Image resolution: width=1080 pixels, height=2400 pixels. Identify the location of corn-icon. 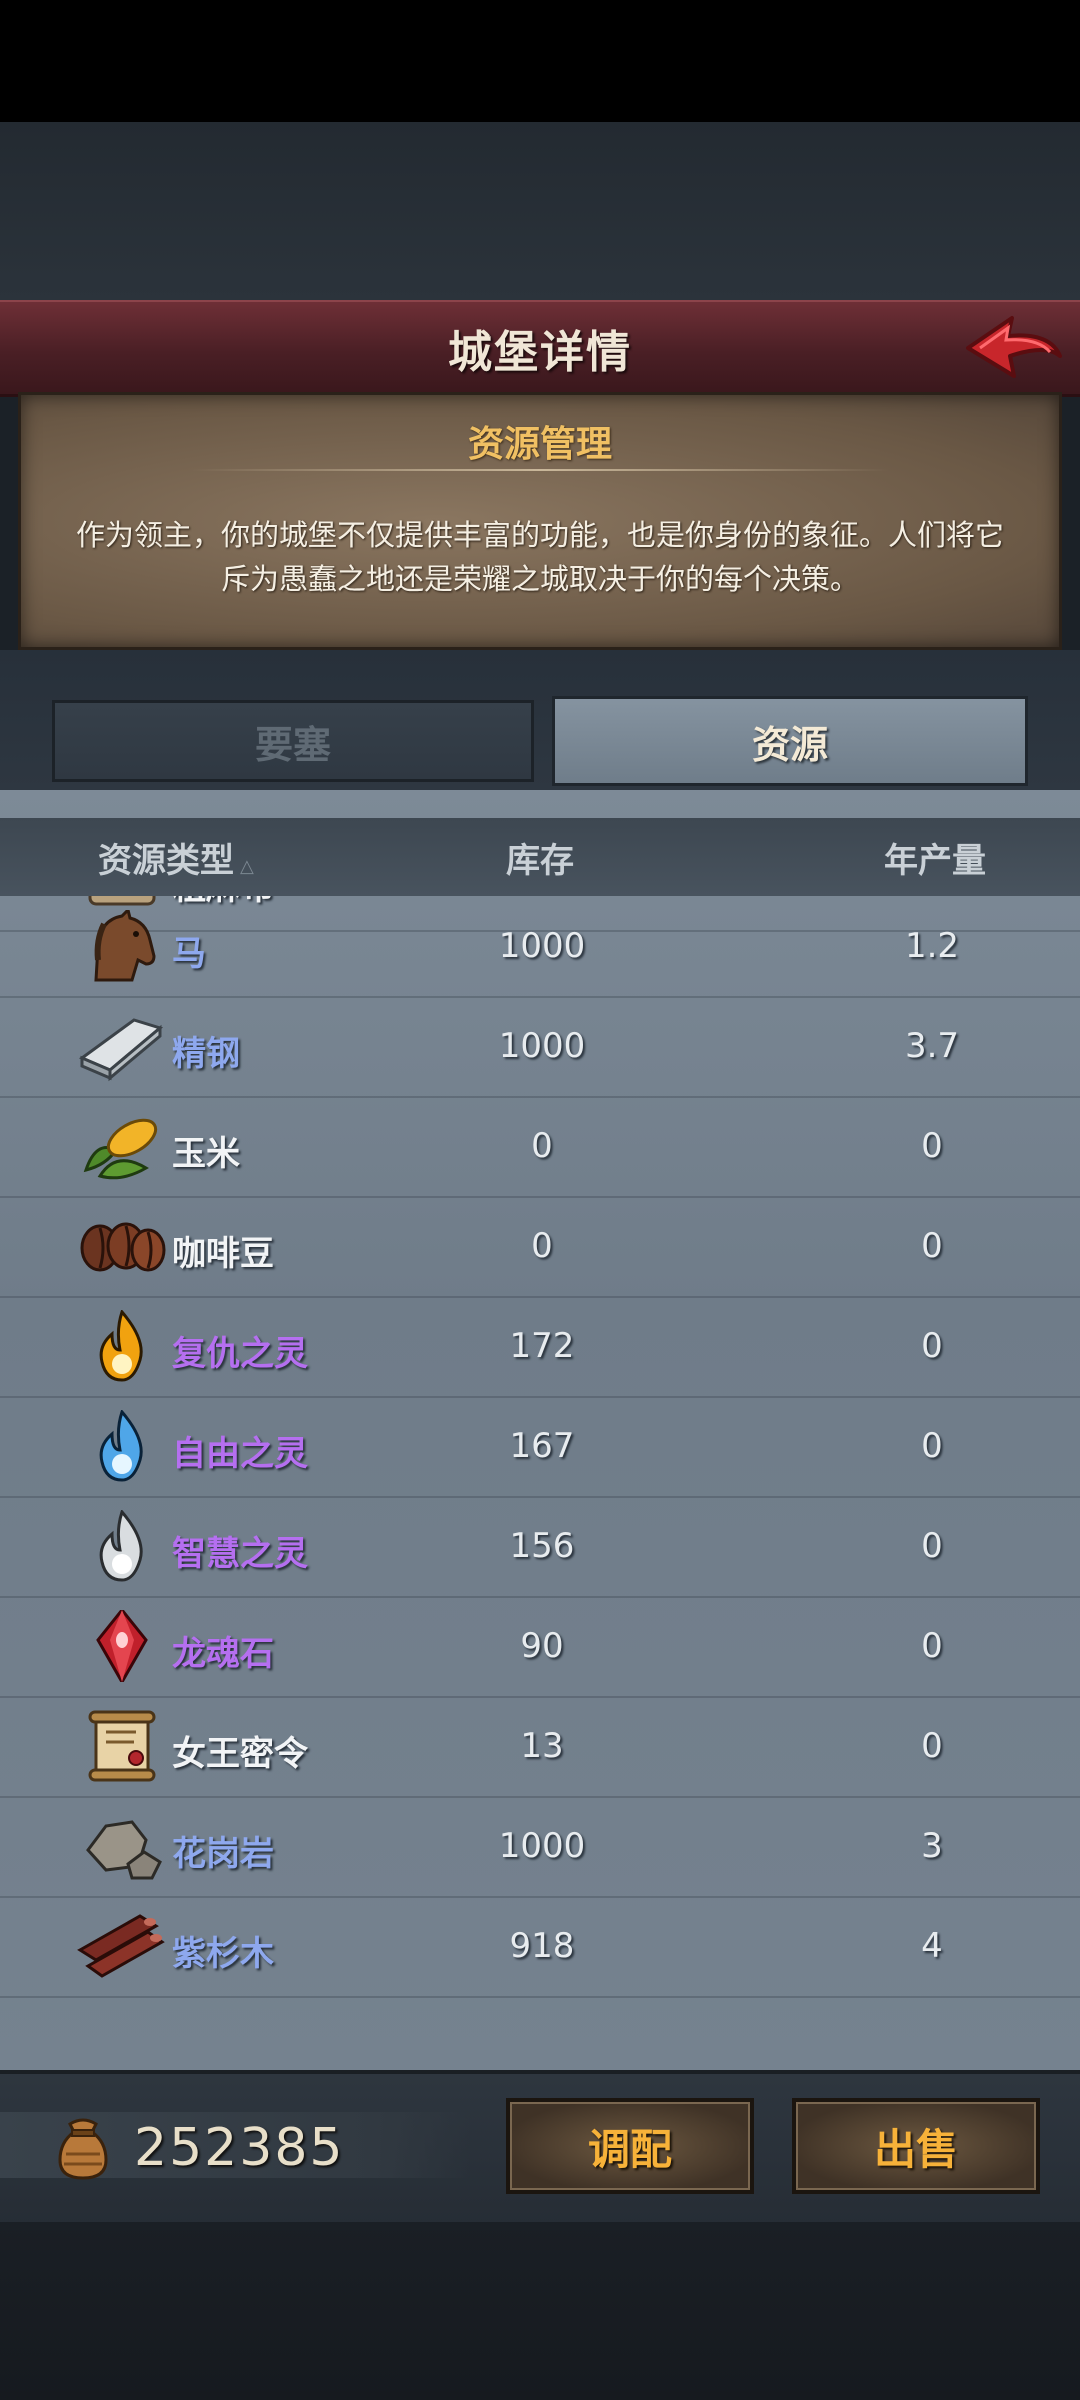
(120, 1149).